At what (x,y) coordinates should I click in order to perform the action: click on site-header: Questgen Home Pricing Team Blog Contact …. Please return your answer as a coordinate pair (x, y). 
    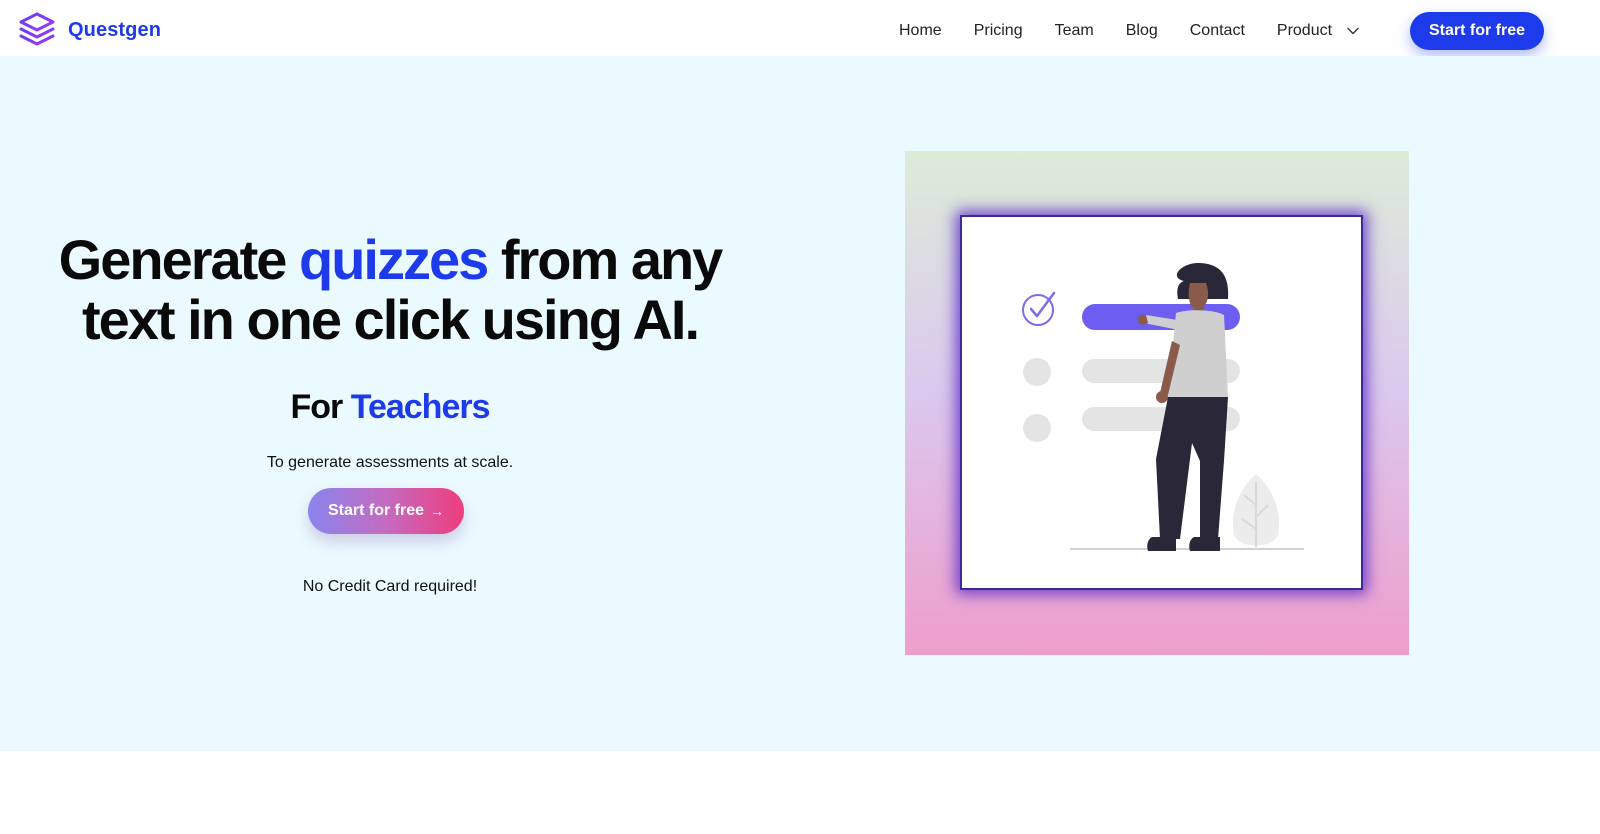
    Looking at the image, I should click on (800, 28).